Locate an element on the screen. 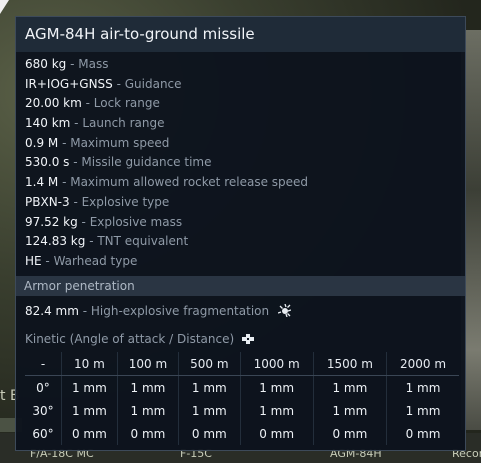 The image size is (481, 463). table-row: 0° 1 mm 1 mm 1 mm 1 mm 1 mm 1 mm is located at coordinates (242, 387).